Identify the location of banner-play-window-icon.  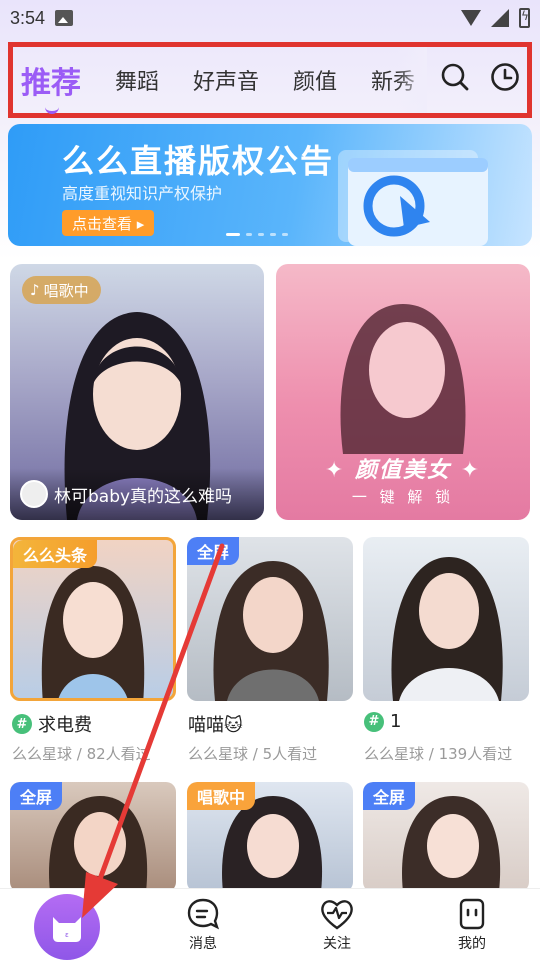
(413, 198).